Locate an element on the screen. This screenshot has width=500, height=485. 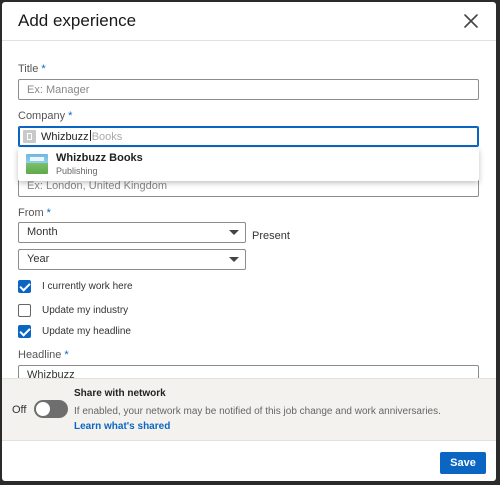
modal-header: Add experience is located at coordinates (249, 21).